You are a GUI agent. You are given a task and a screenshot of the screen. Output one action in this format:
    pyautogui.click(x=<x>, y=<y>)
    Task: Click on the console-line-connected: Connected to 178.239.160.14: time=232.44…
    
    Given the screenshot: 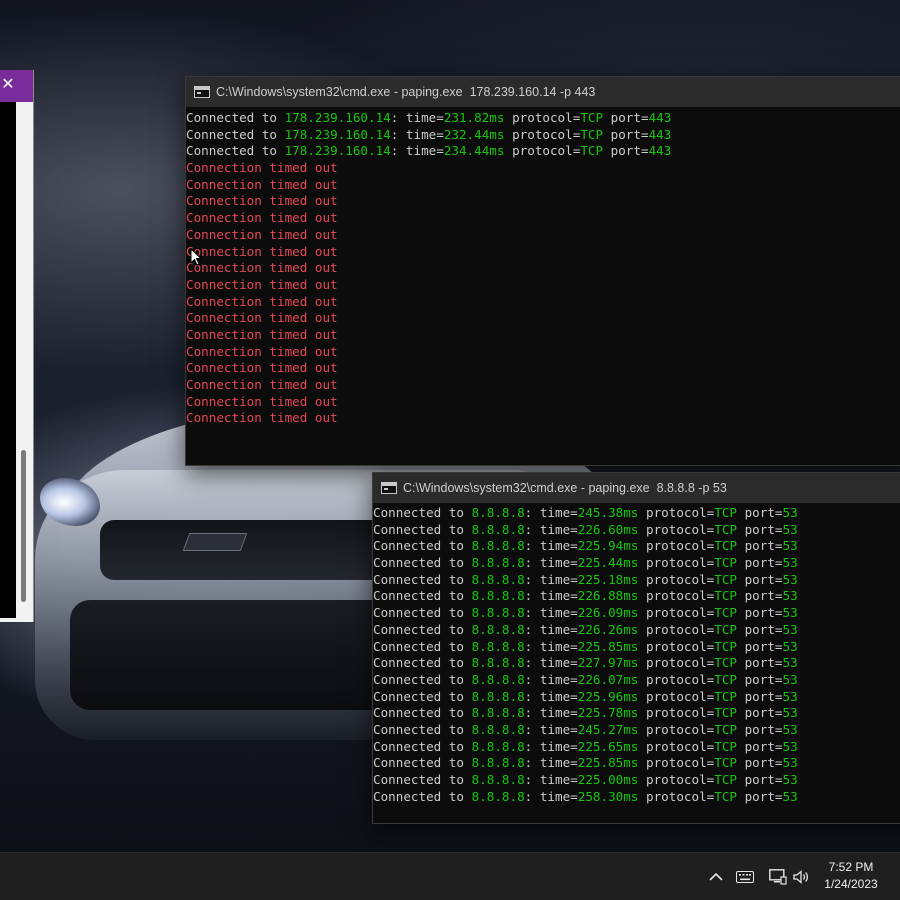 What is the action you would take?
    pyautogui.click(x=543, y=135)
    